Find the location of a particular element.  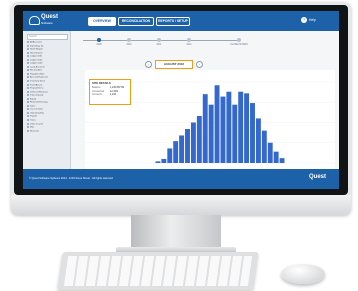

mouse is located at coordinates (303, 274).